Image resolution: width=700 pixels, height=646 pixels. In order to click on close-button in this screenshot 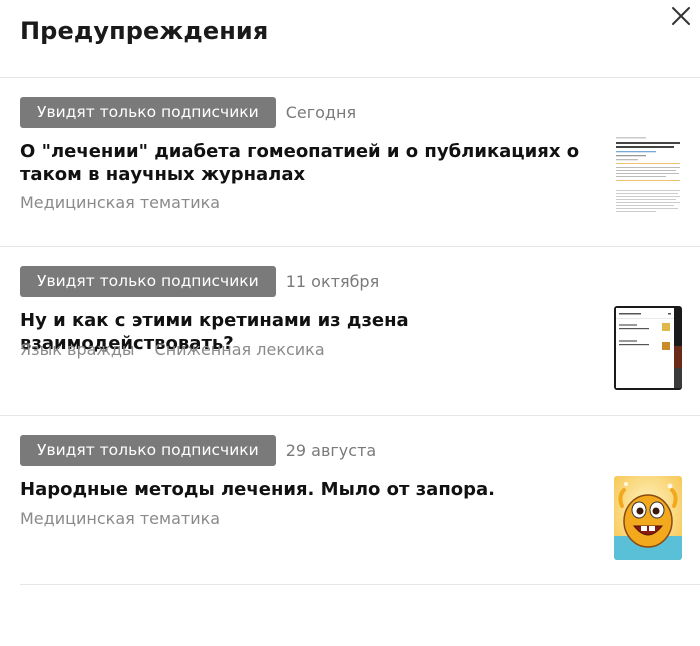, I will do `click(681, 16)`.